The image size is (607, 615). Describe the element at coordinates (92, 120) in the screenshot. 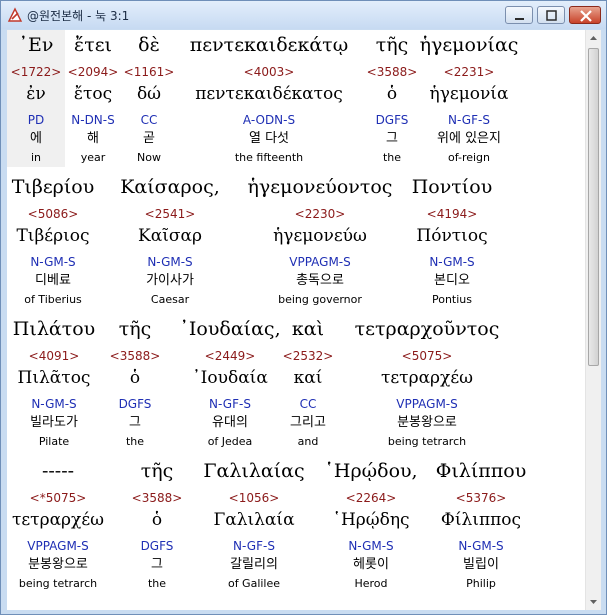

I see `morphology-code: N-DN-S` at that location.